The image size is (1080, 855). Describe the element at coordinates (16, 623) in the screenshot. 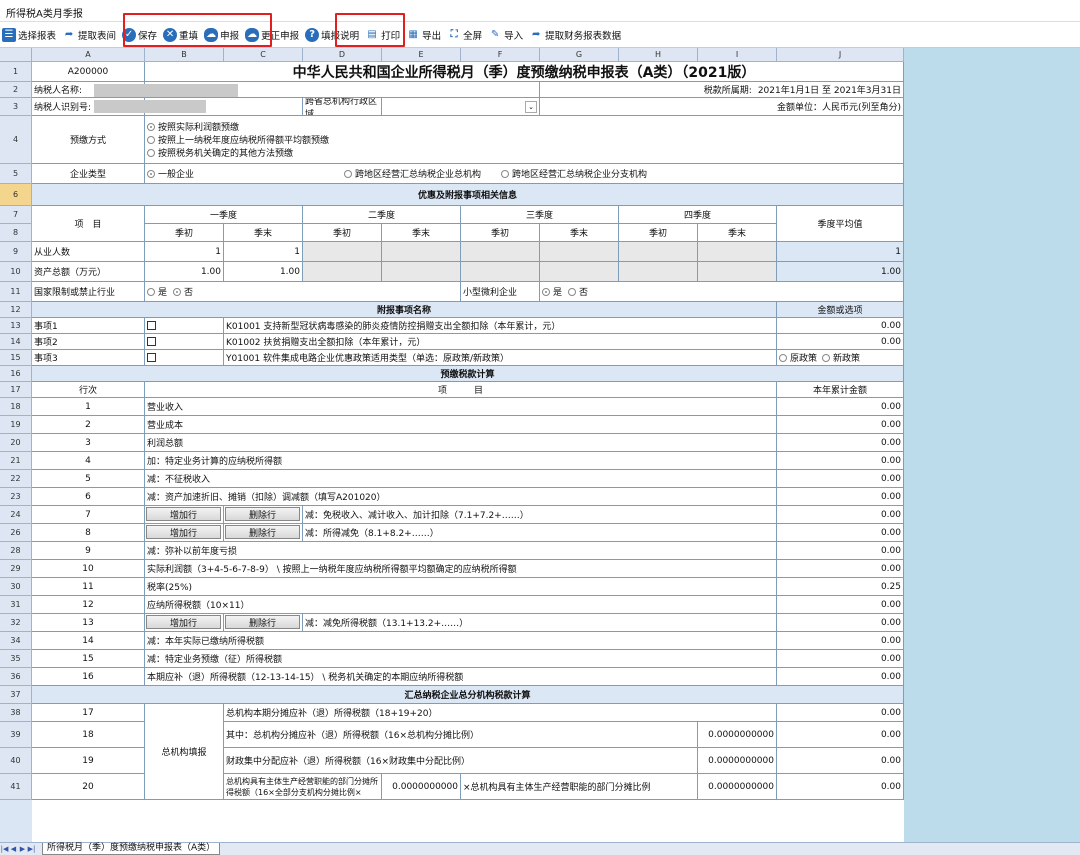

I see `row-header: 32` at that location.